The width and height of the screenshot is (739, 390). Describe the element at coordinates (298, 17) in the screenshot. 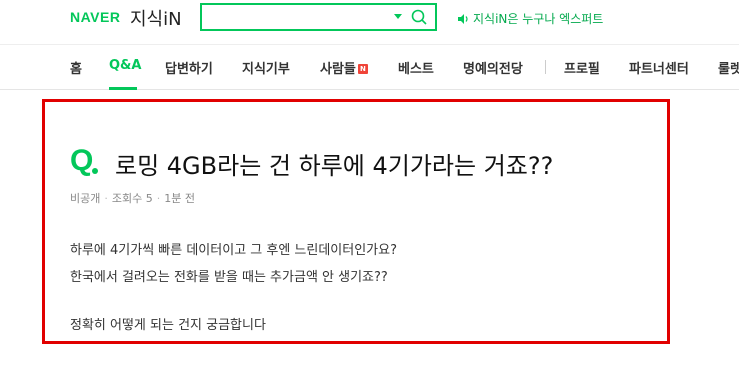

I see `search-input` at that location.